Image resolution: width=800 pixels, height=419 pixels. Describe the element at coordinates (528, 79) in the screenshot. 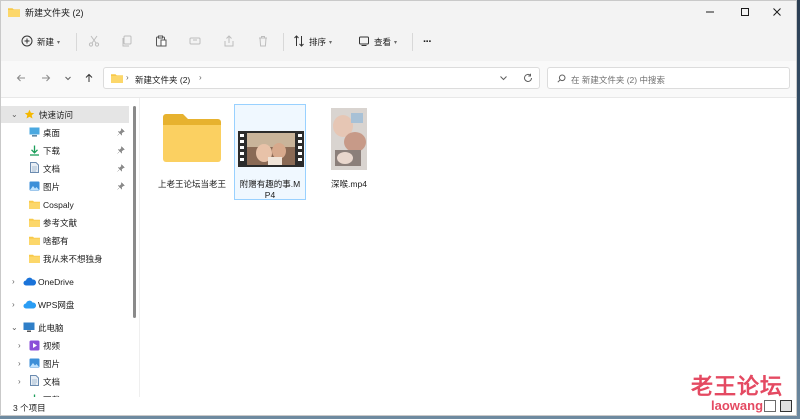

I see `refresh-icon` at that location.